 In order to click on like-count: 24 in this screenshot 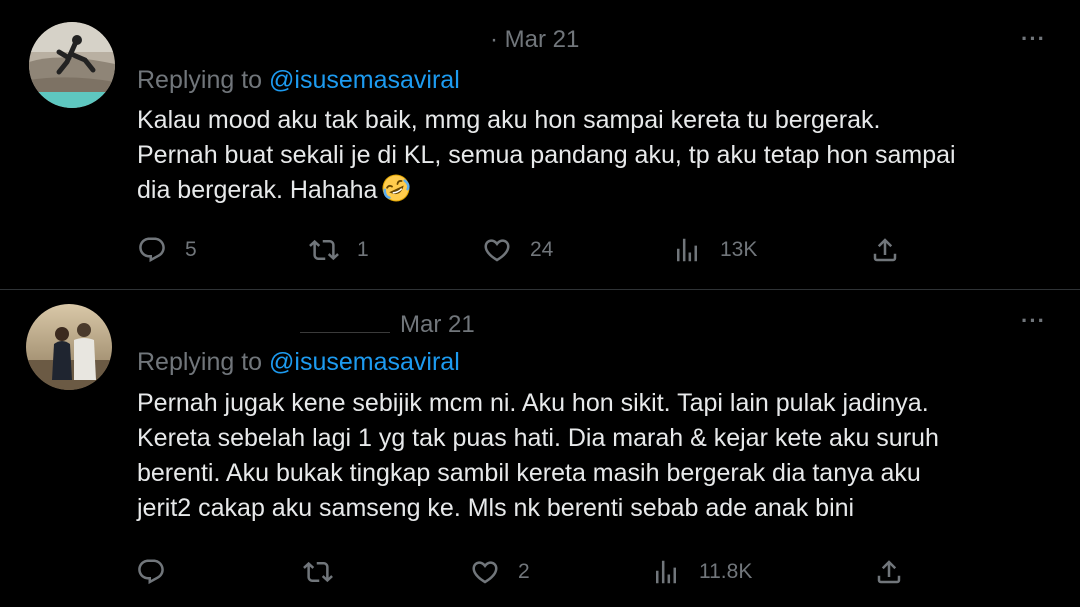, I will do `click(542, 249)`.